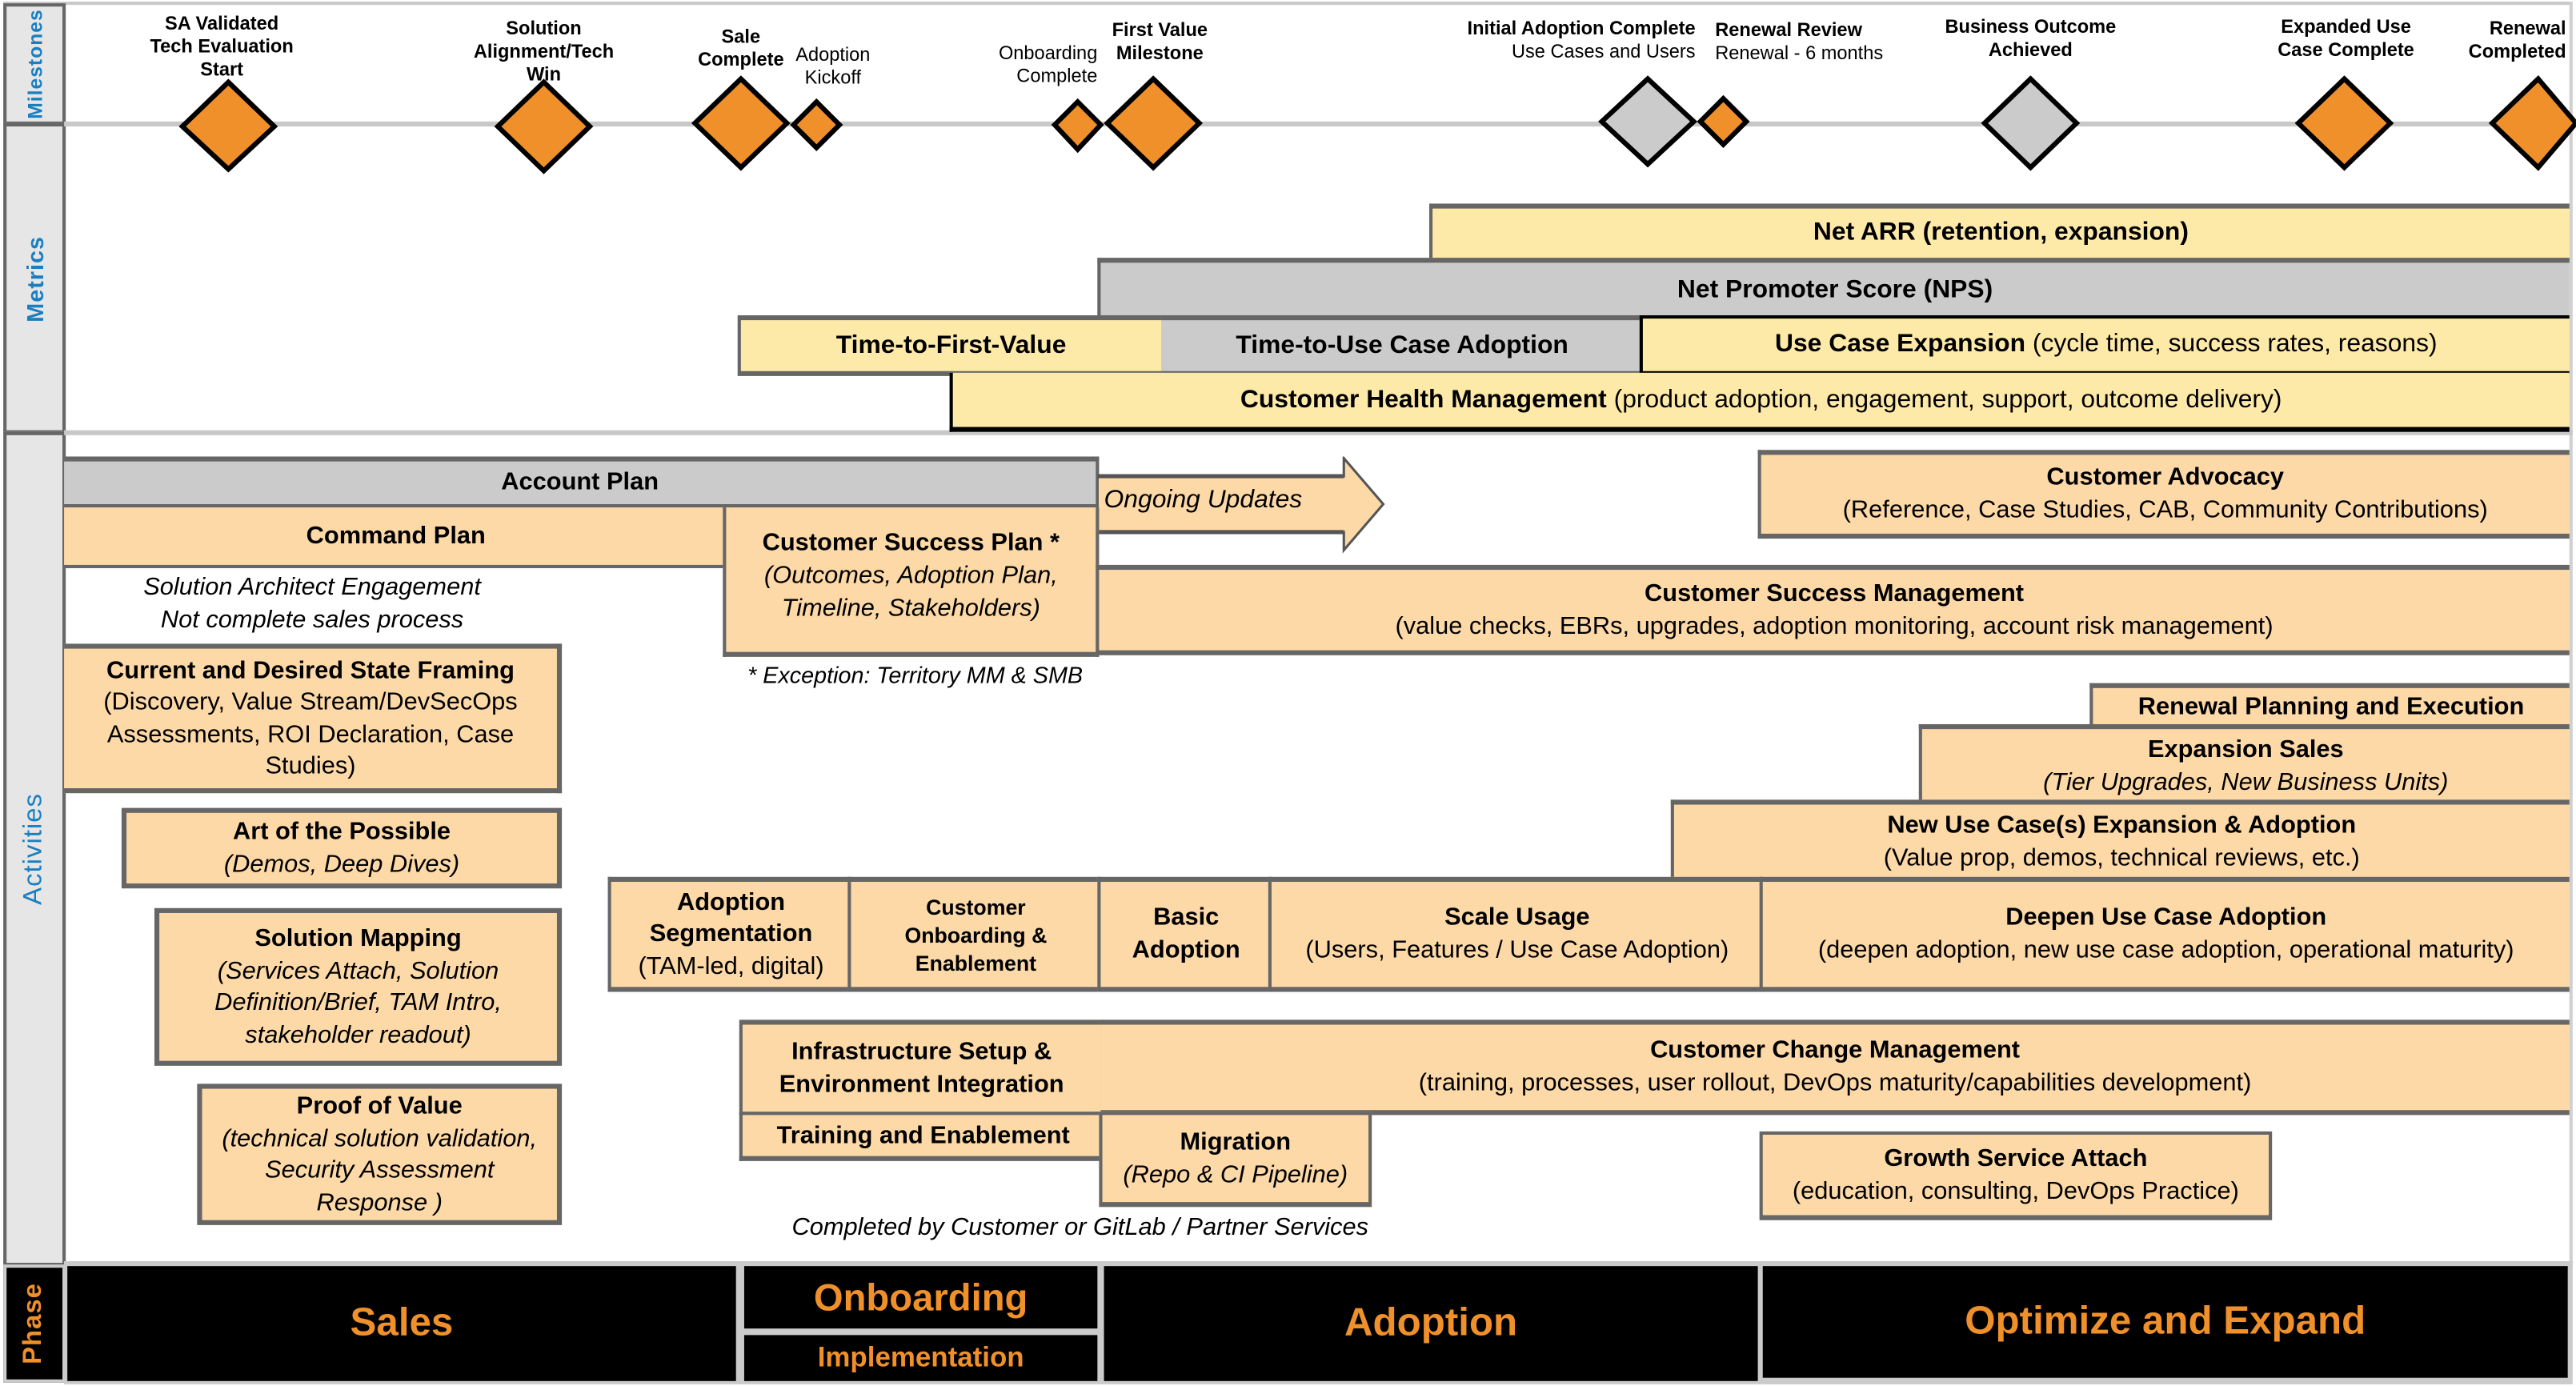  Describe the element at coordinates (228, 126) in the screenshot. I see `milestone-diamond-sa-validated` at that location.